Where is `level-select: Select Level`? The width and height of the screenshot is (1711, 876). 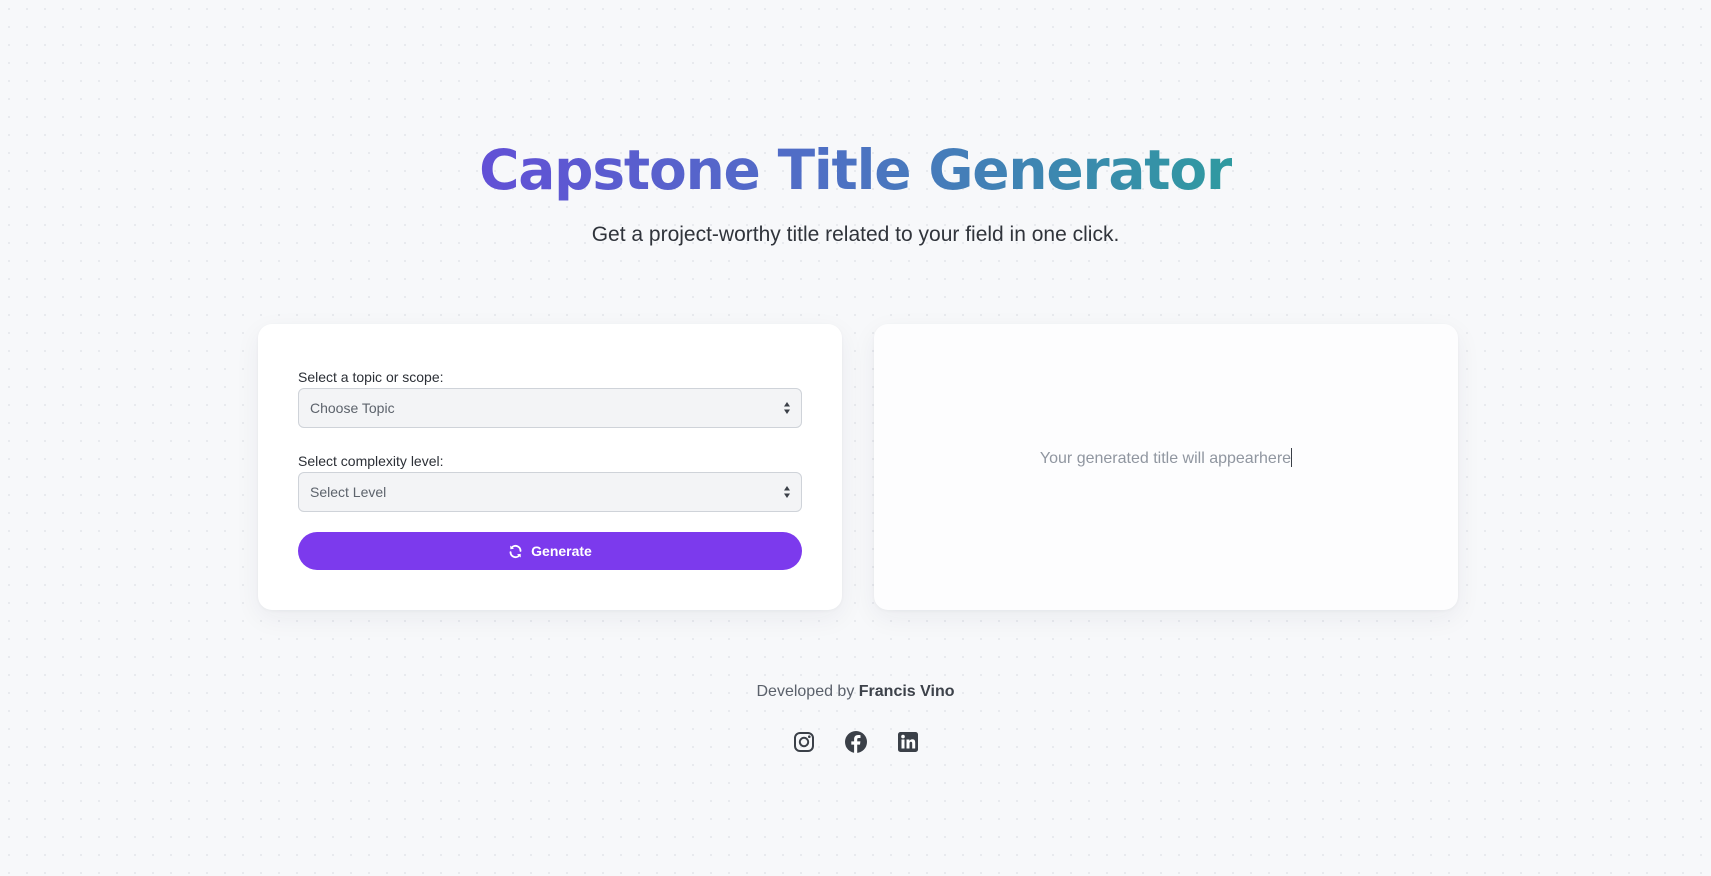
level-select: Select Level is located at coordinates (550, 492).